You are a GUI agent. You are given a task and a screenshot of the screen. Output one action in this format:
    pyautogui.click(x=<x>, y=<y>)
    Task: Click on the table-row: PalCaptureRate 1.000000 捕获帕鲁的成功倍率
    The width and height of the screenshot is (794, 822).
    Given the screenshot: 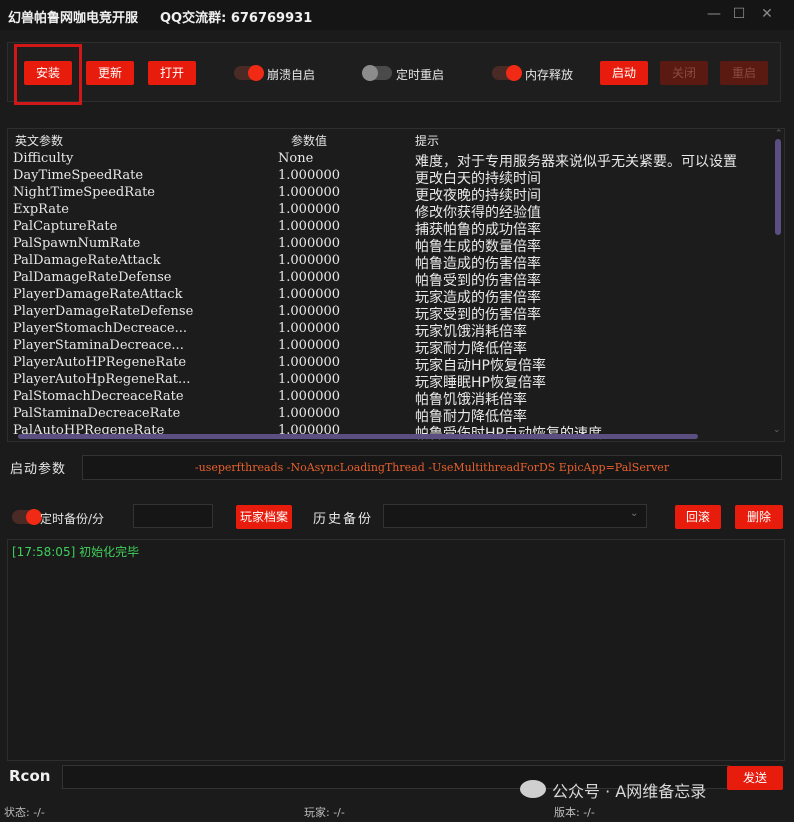 What is the action you would take?
    pyautogui.click(x=391, y=228)
    